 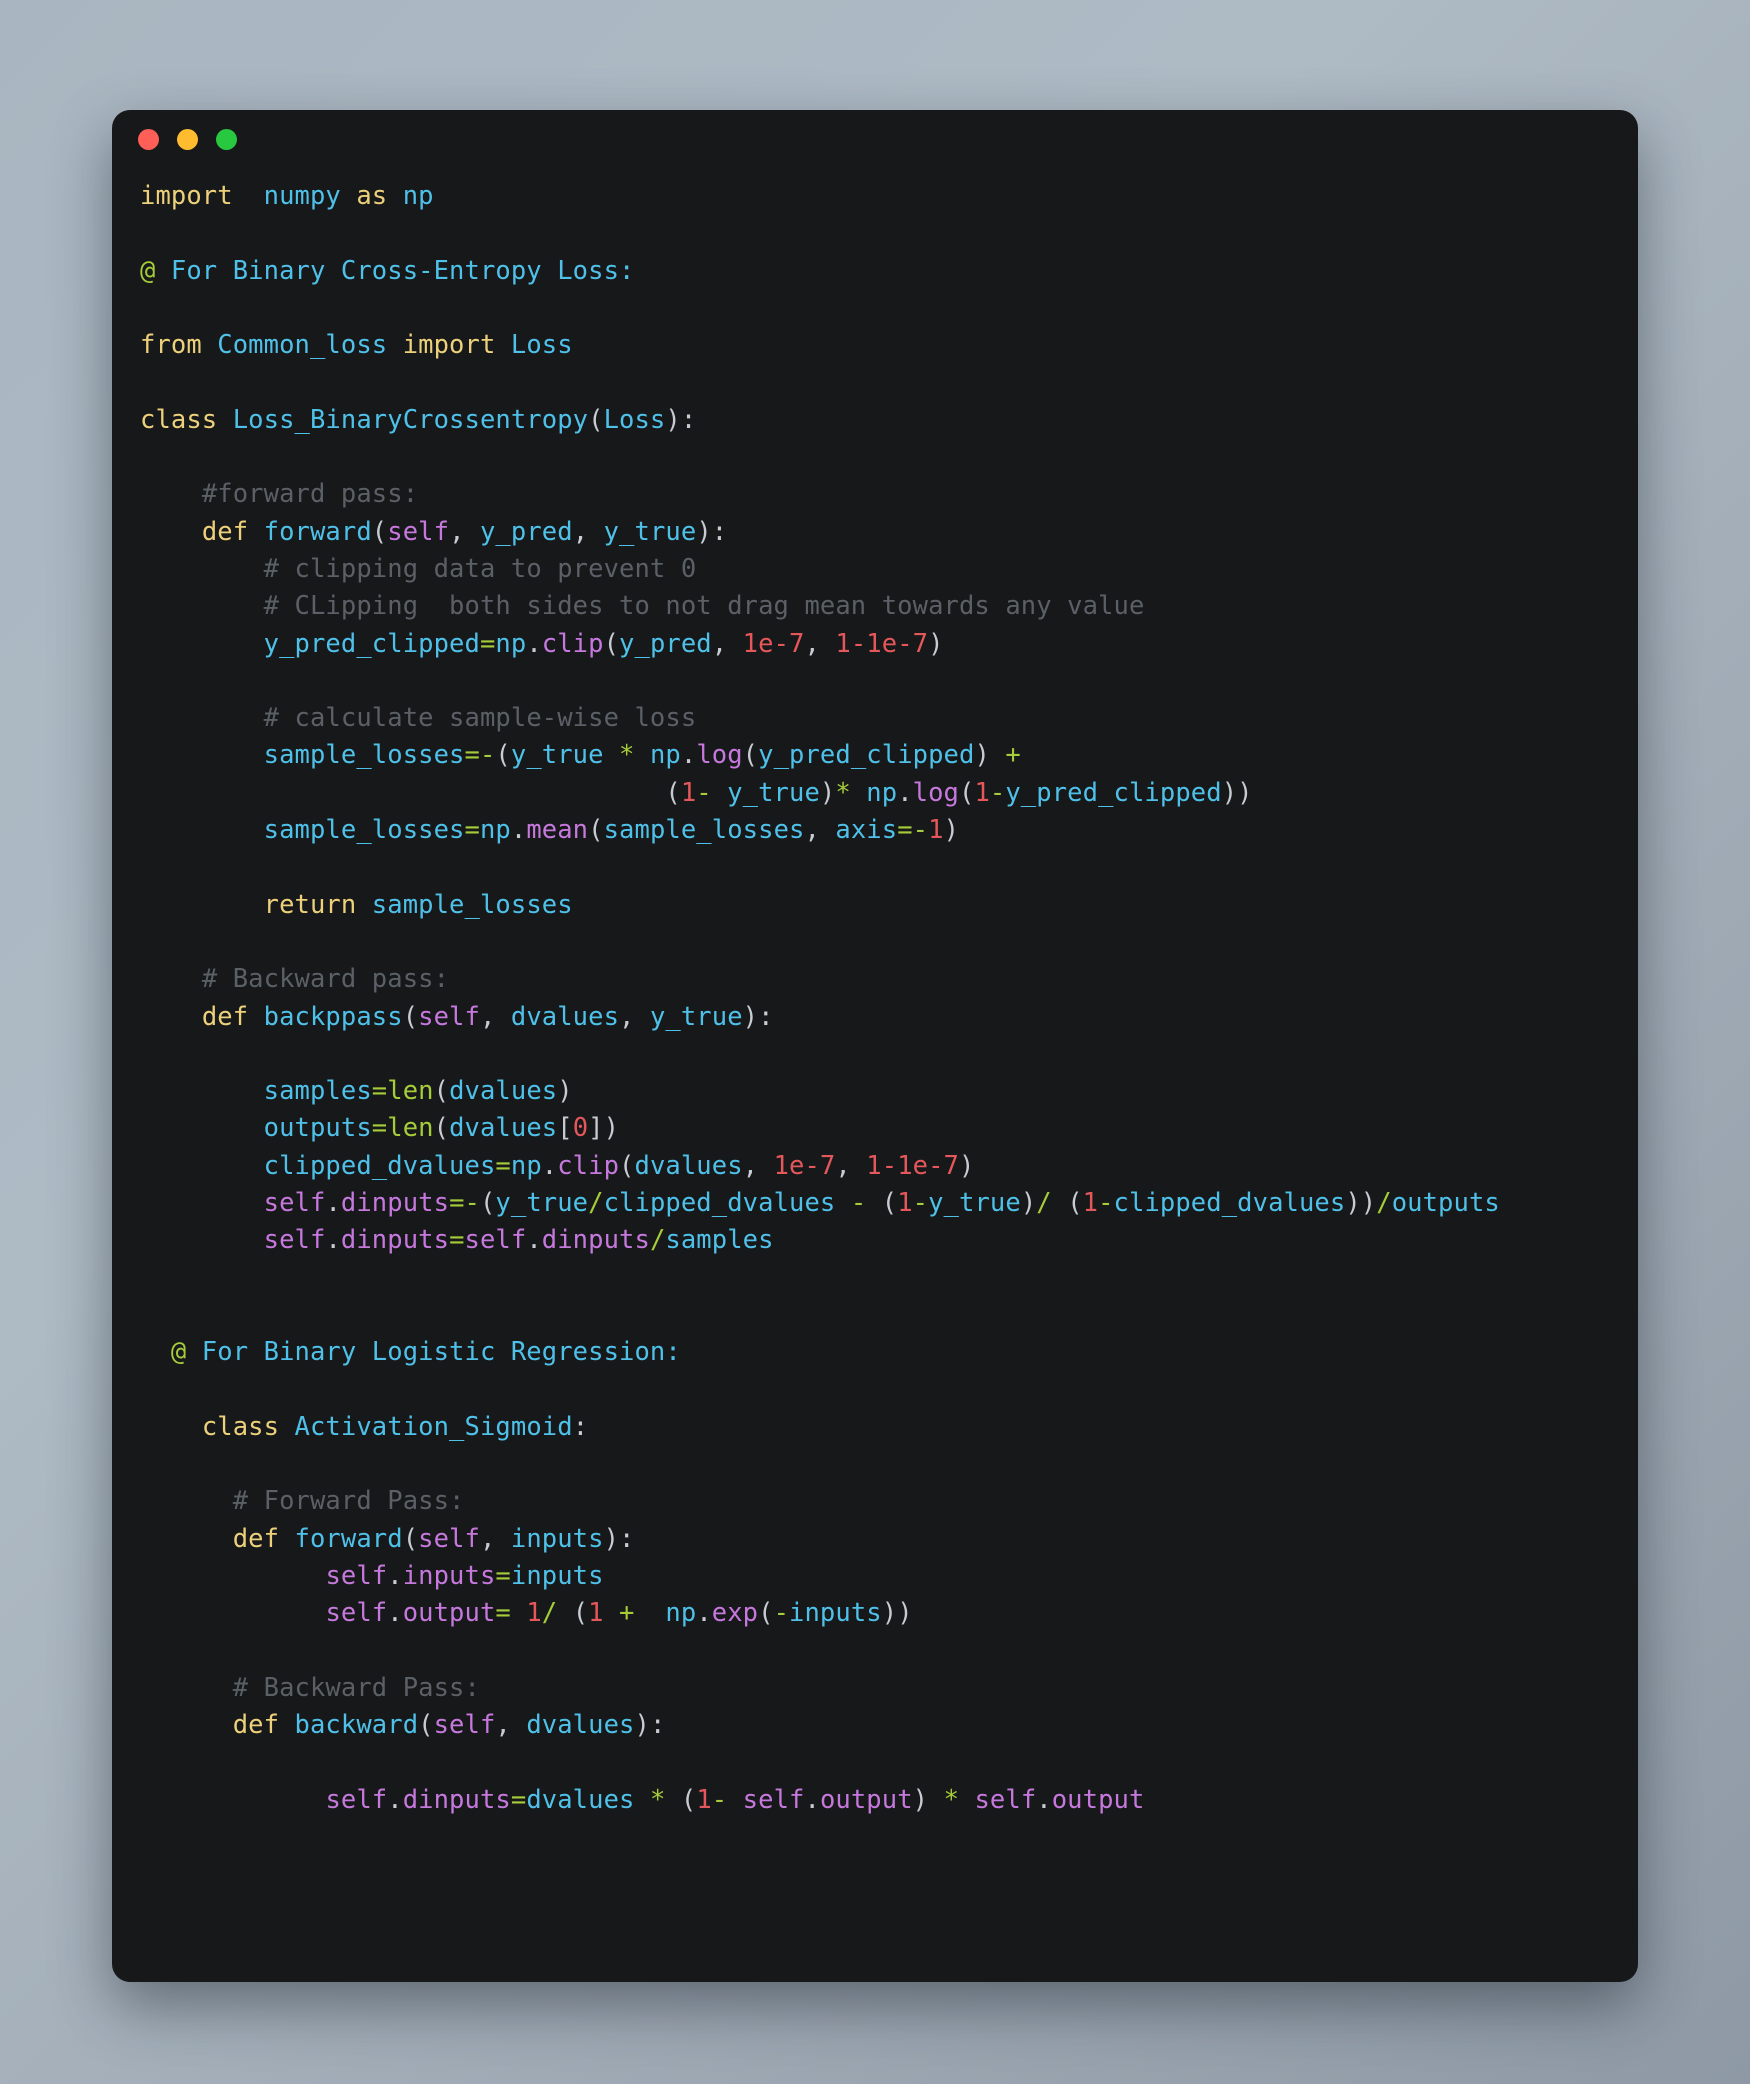 I want to click on code-token-punct: ):, so click(x=681, y=419).